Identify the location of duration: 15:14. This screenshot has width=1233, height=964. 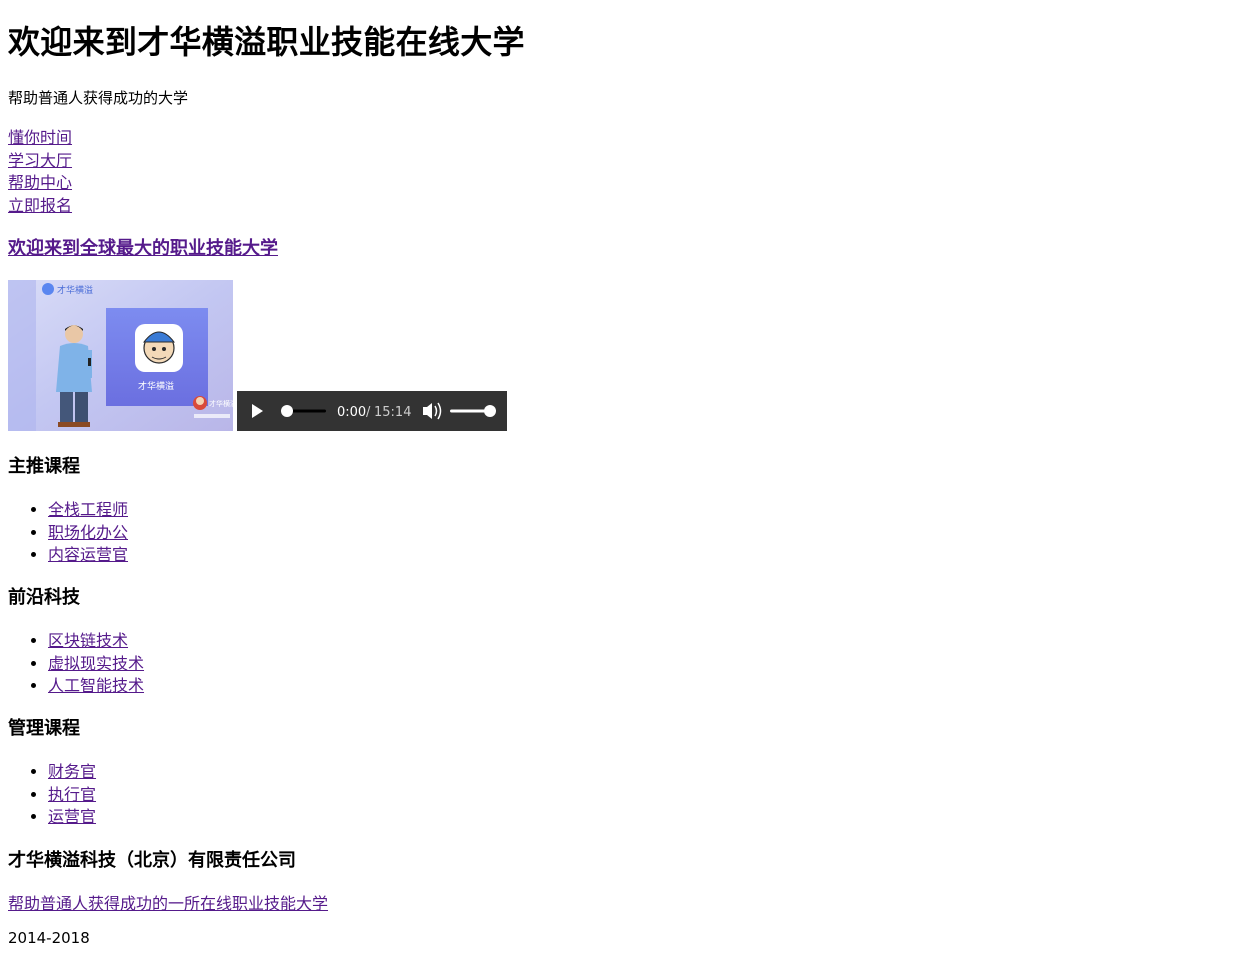
(392, 412).